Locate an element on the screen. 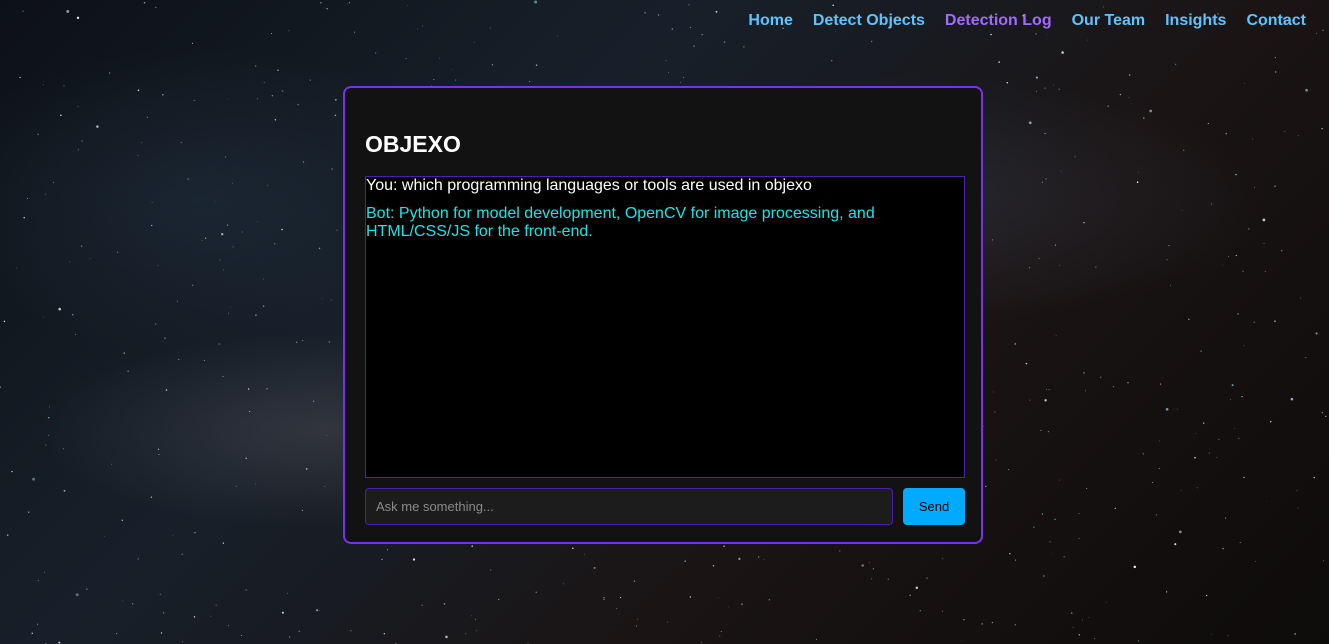  nav-home-link: Home is located at coordinates (770, 21).